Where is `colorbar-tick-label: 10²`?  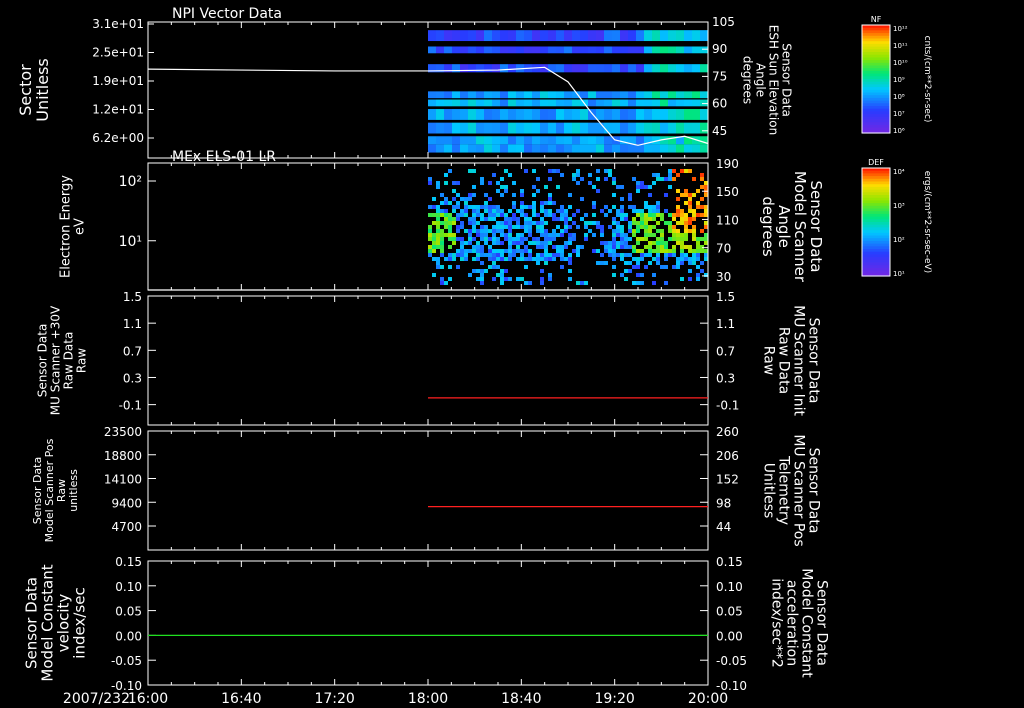
colorbar-tick-label: 10² is located at coordinates (899, 240).